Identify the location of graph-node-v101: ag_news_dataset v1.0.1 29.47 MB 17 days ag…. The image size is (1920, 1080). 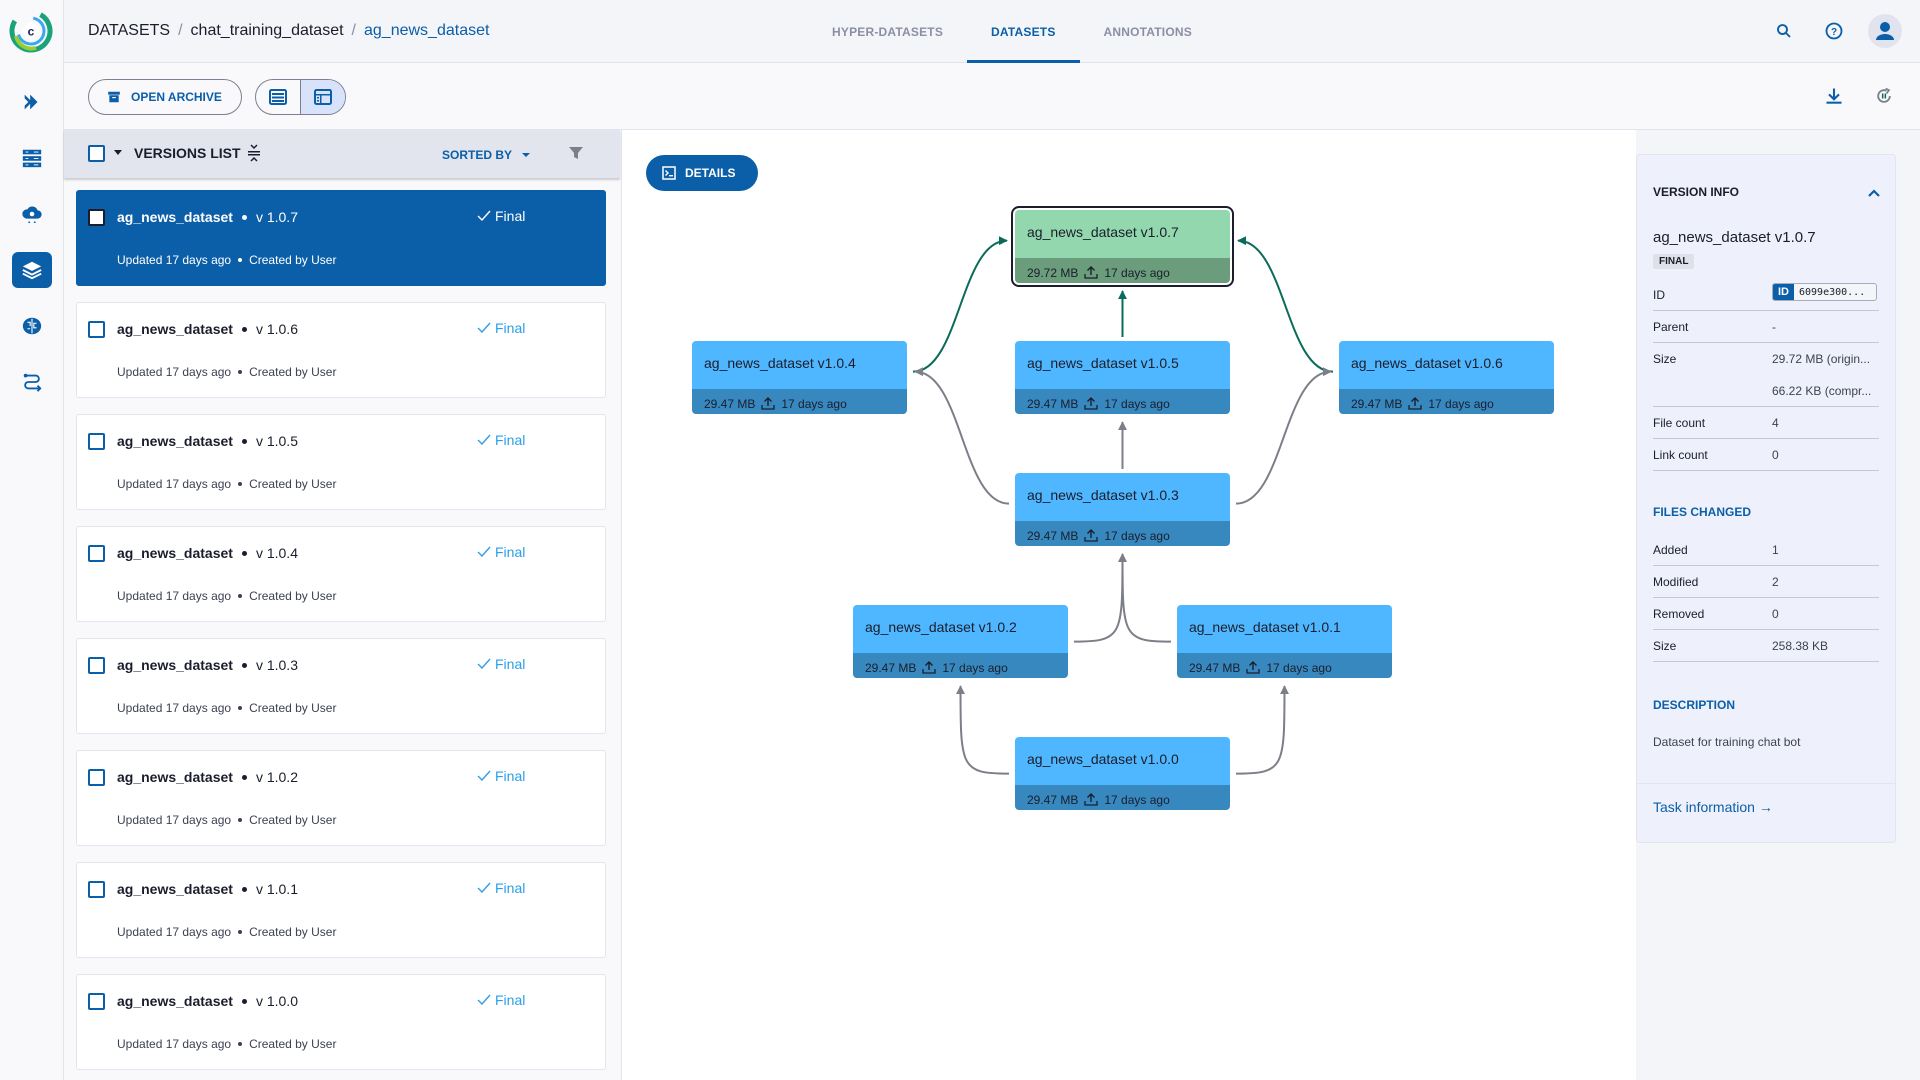
(1284, 641).